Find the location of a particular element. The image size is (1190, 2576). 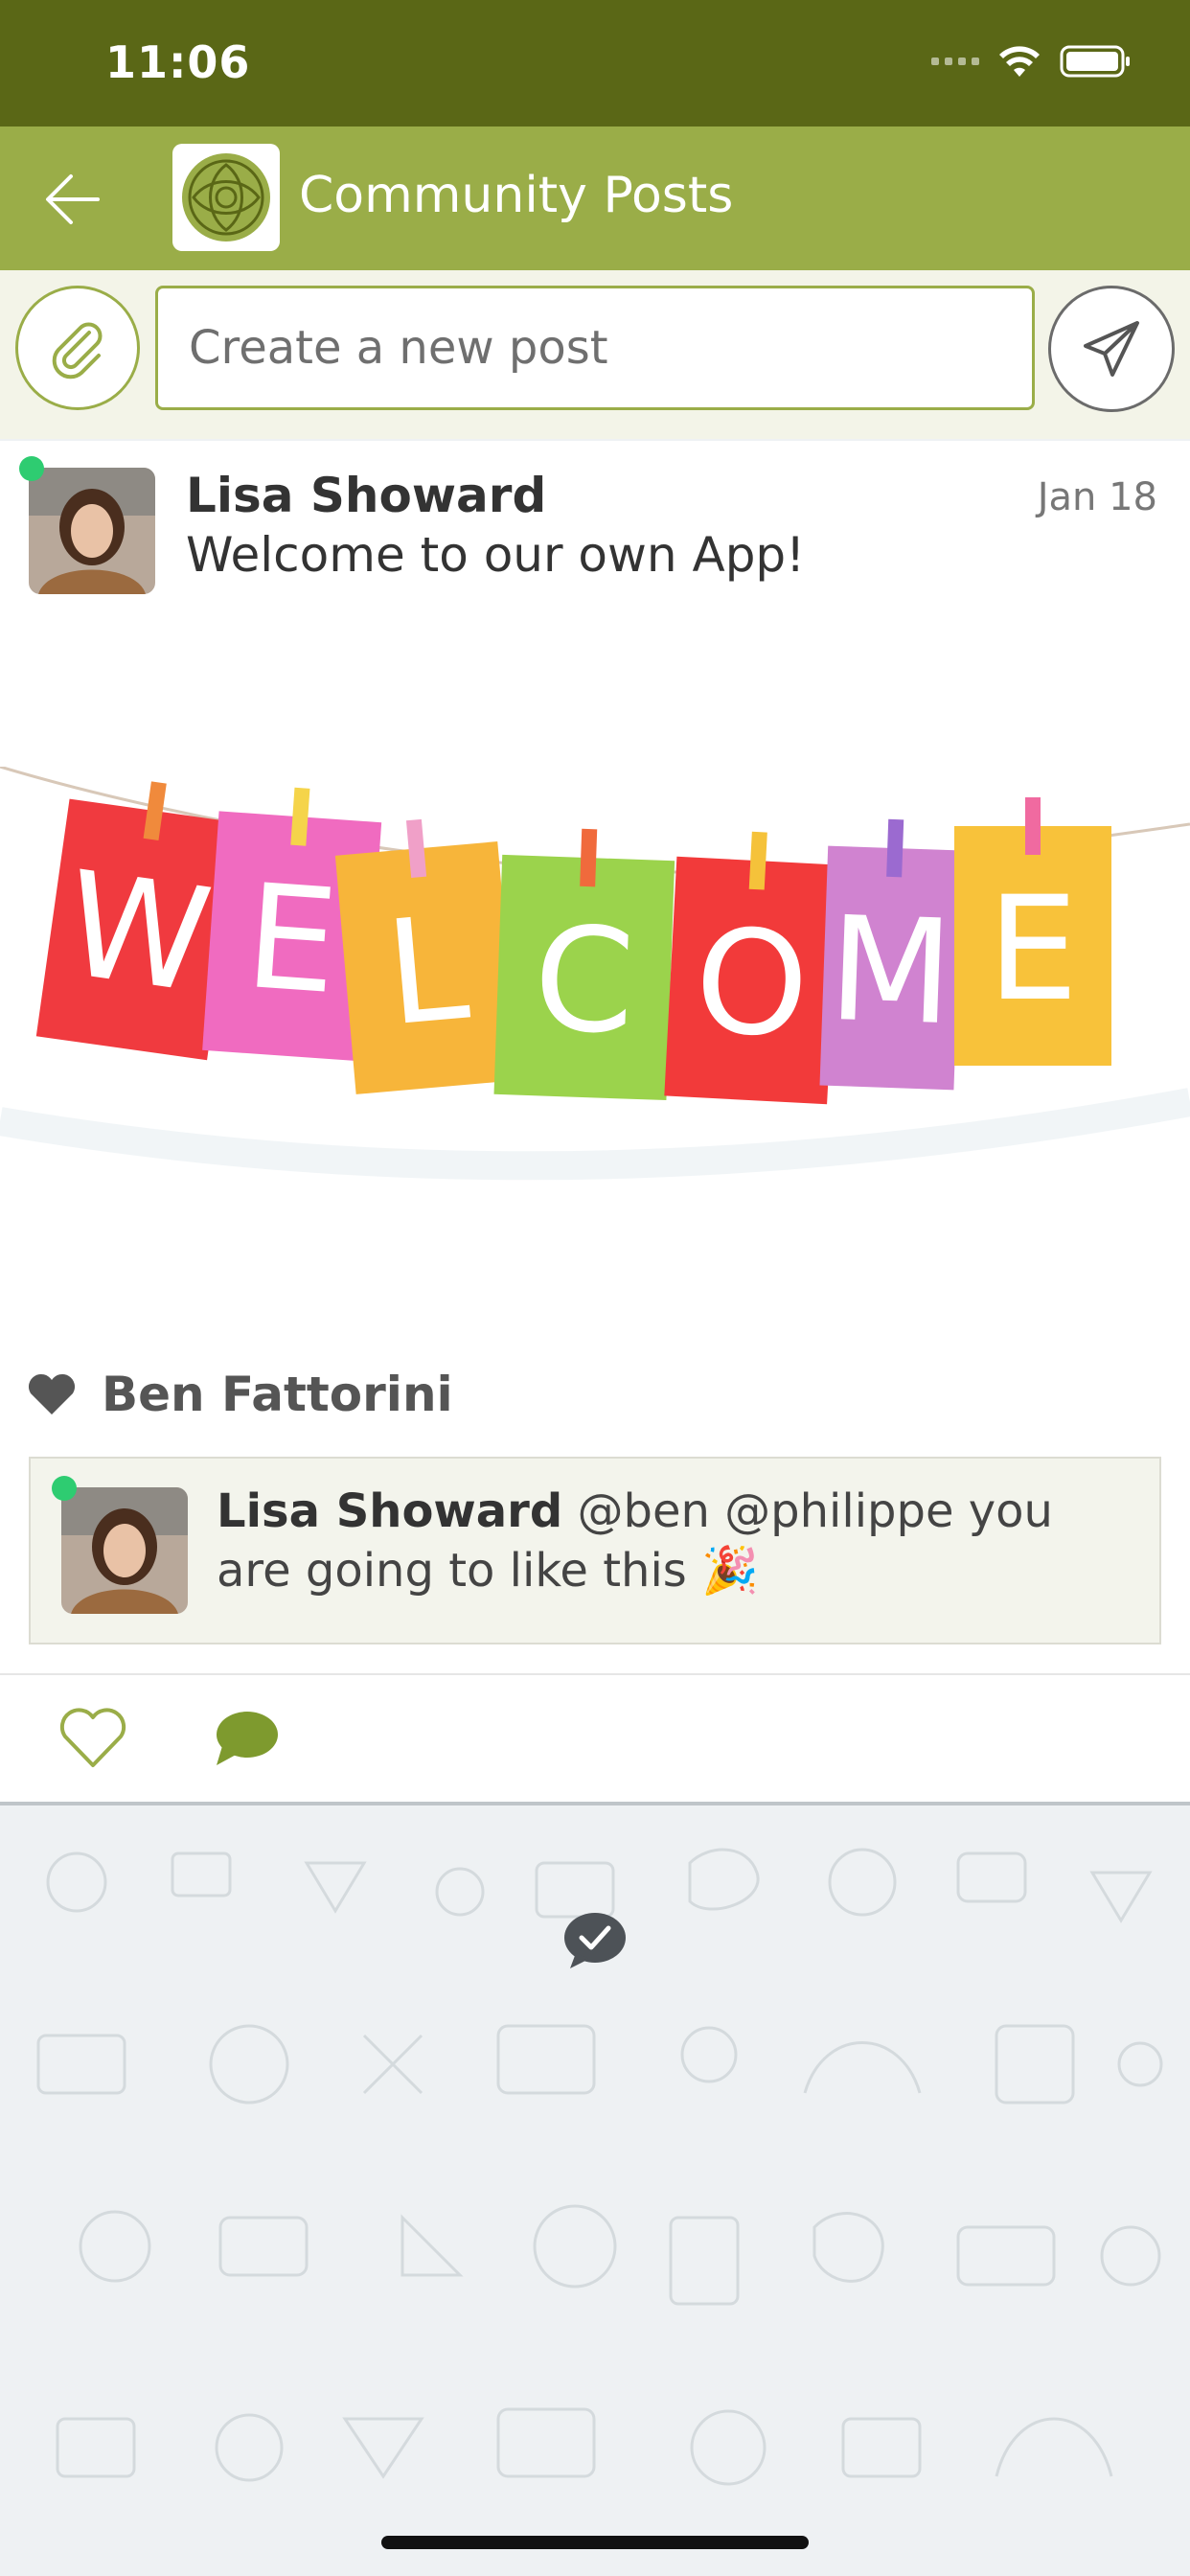

post-composer: Create a new post is located at coordinates (595, 354).